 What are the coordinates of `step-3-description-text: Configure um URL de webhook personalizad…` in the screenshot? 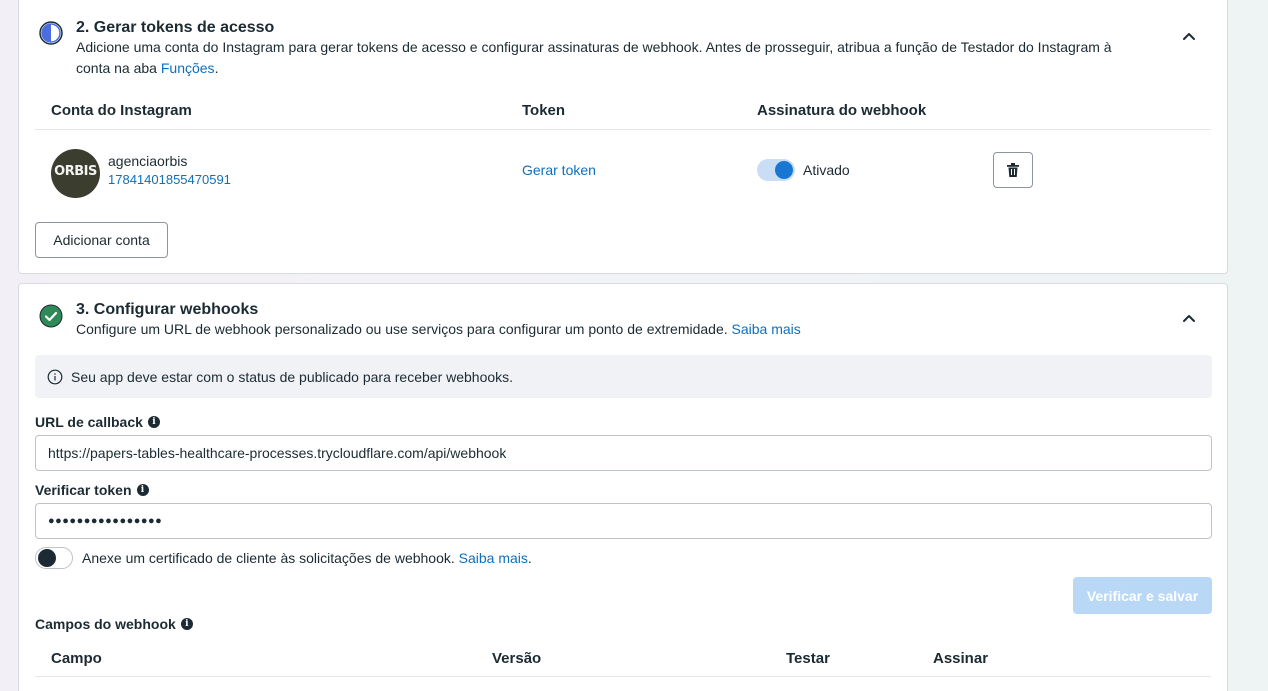 It's located at (402, 329).